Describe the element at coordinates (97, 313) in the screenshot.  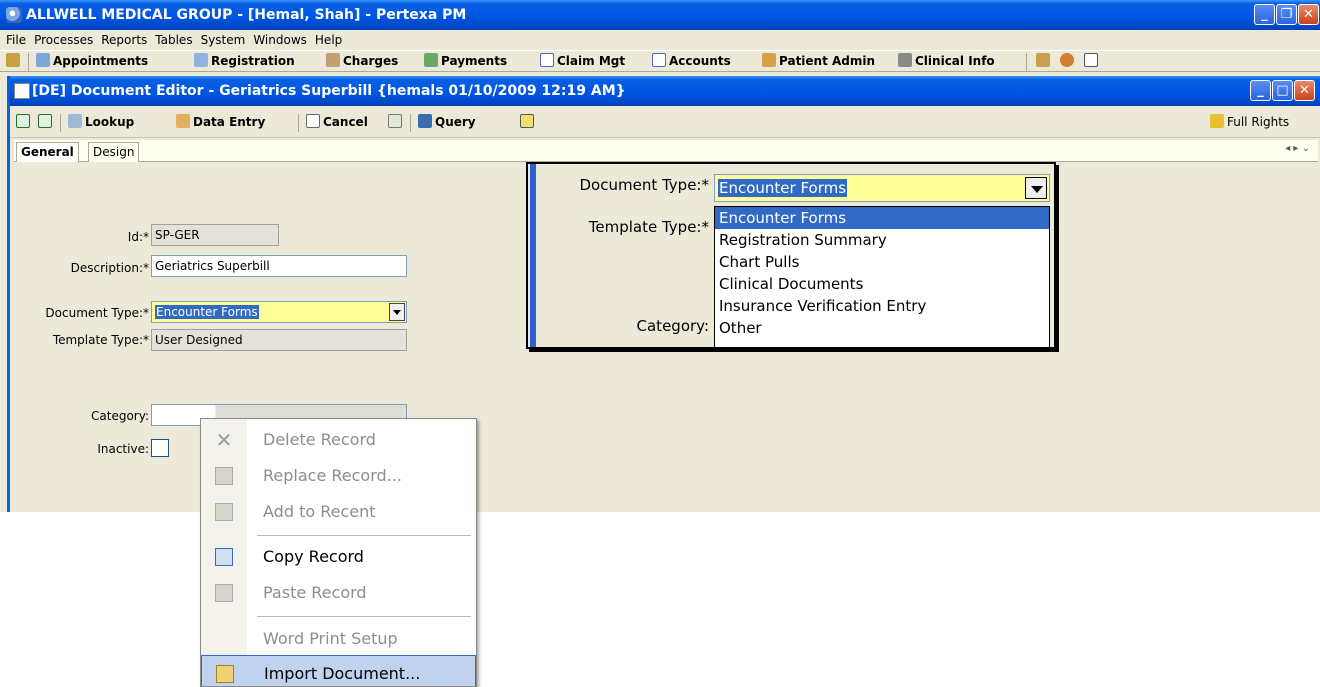
I see `document-type-label: Document Type:*` at that location.